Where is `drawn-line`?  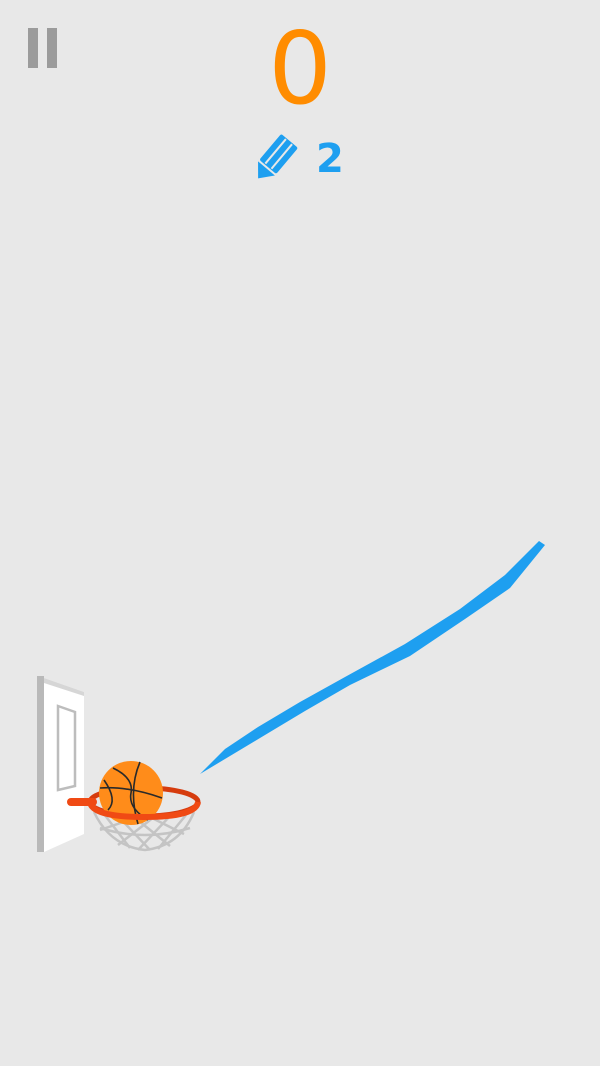 drawn-line is located at coordinates (372, 657).